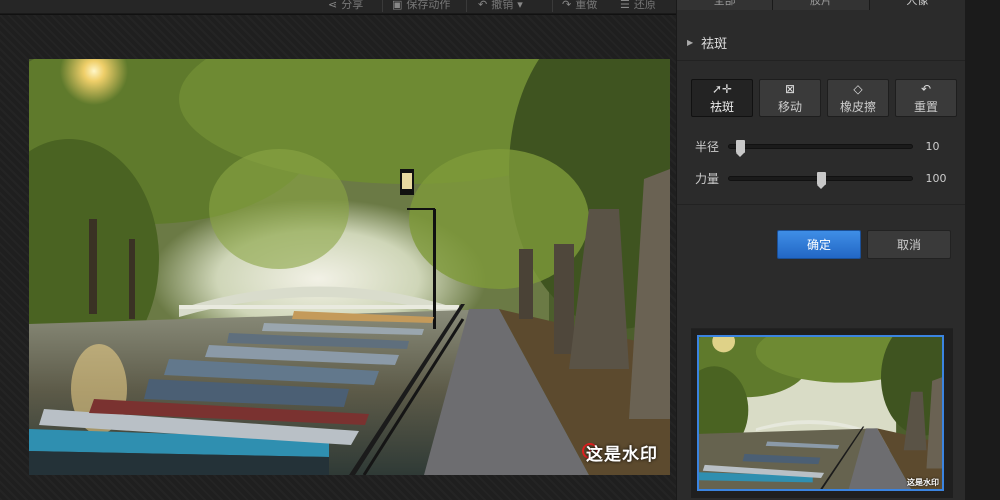 The image size is (1000, 500). Describe the element at coordinates (821, 148) in the screenshot. I see `radius-slider` at that location.